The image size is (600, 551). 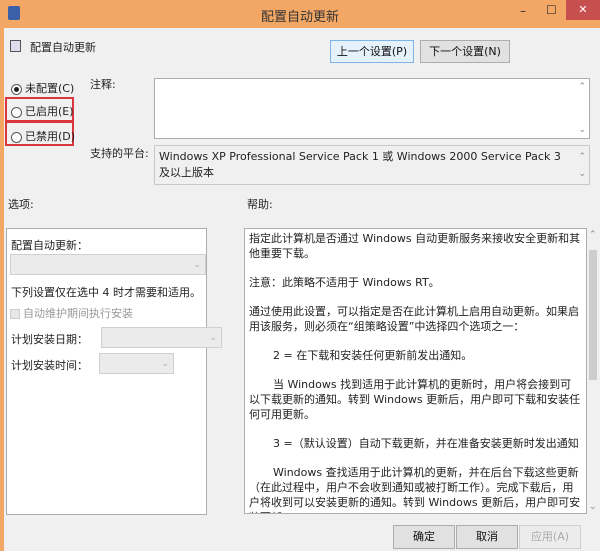 What do you see at coordinates (550, 537) in the screenshot?
I see `apply-button: 应用(A)` at bounding box center [550, 537].